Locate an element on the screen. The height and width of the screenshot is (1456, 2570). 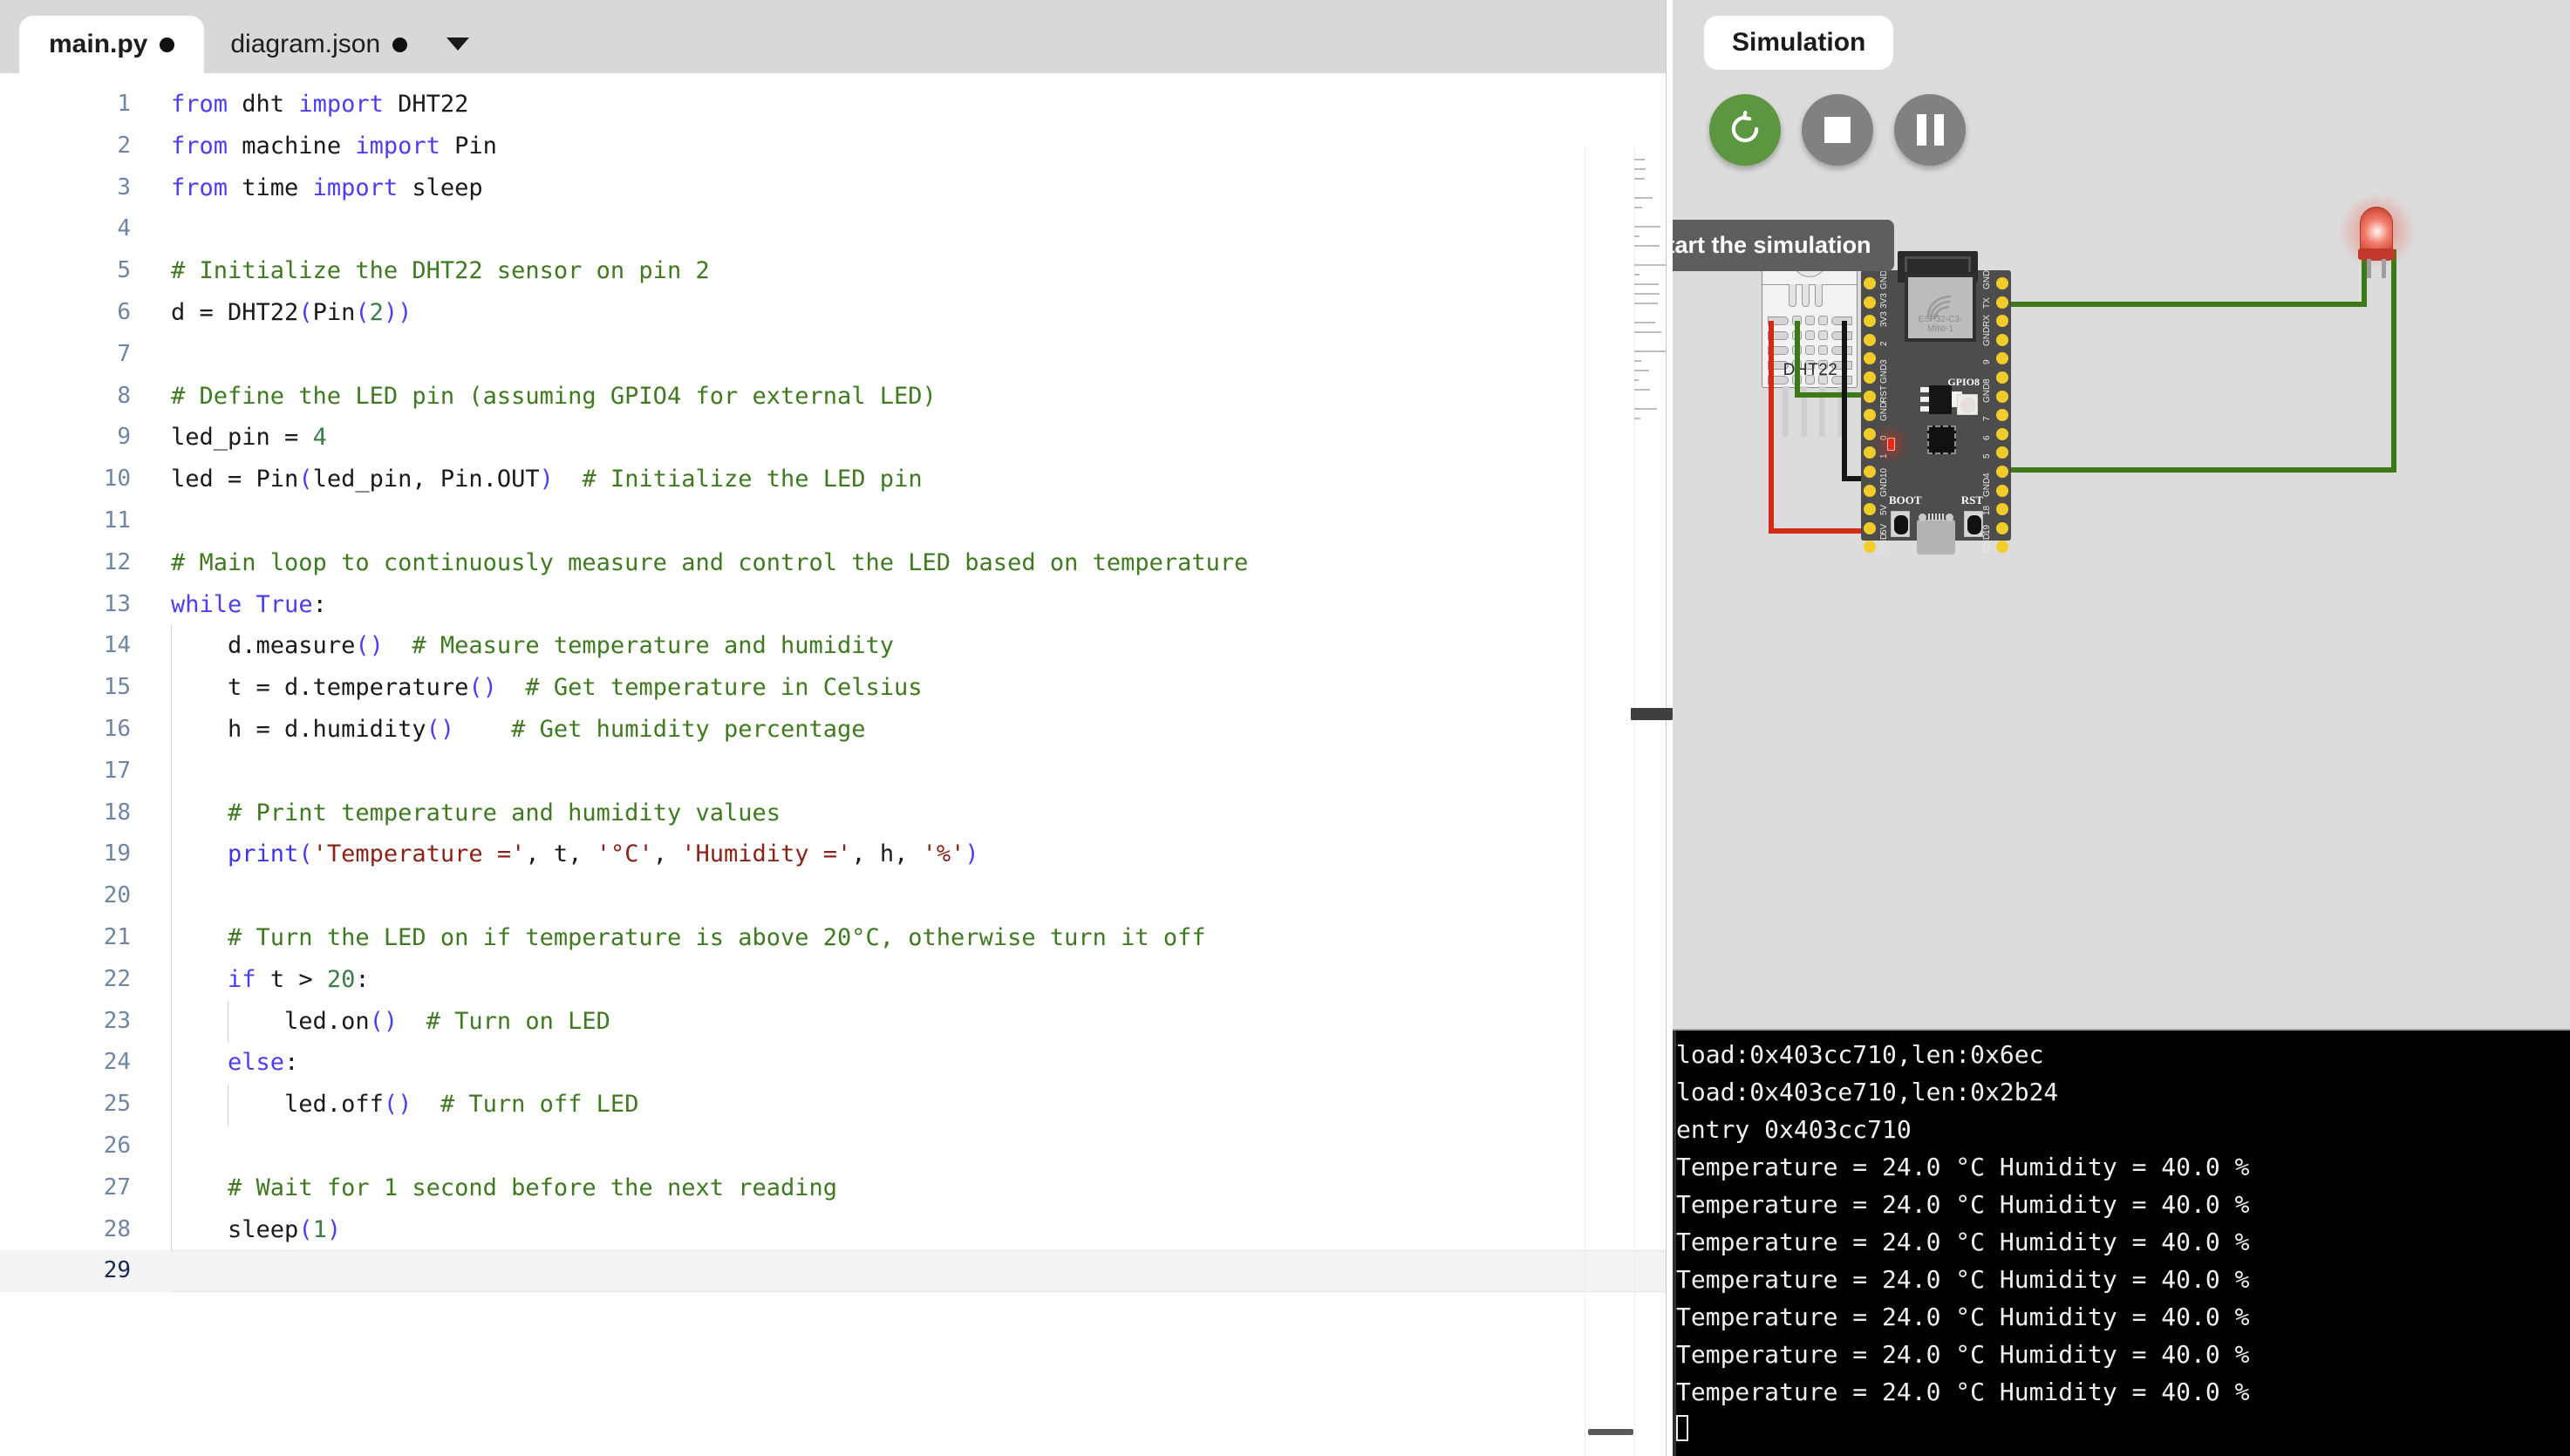
code-line: 17 is located at coordinates (833, 771).